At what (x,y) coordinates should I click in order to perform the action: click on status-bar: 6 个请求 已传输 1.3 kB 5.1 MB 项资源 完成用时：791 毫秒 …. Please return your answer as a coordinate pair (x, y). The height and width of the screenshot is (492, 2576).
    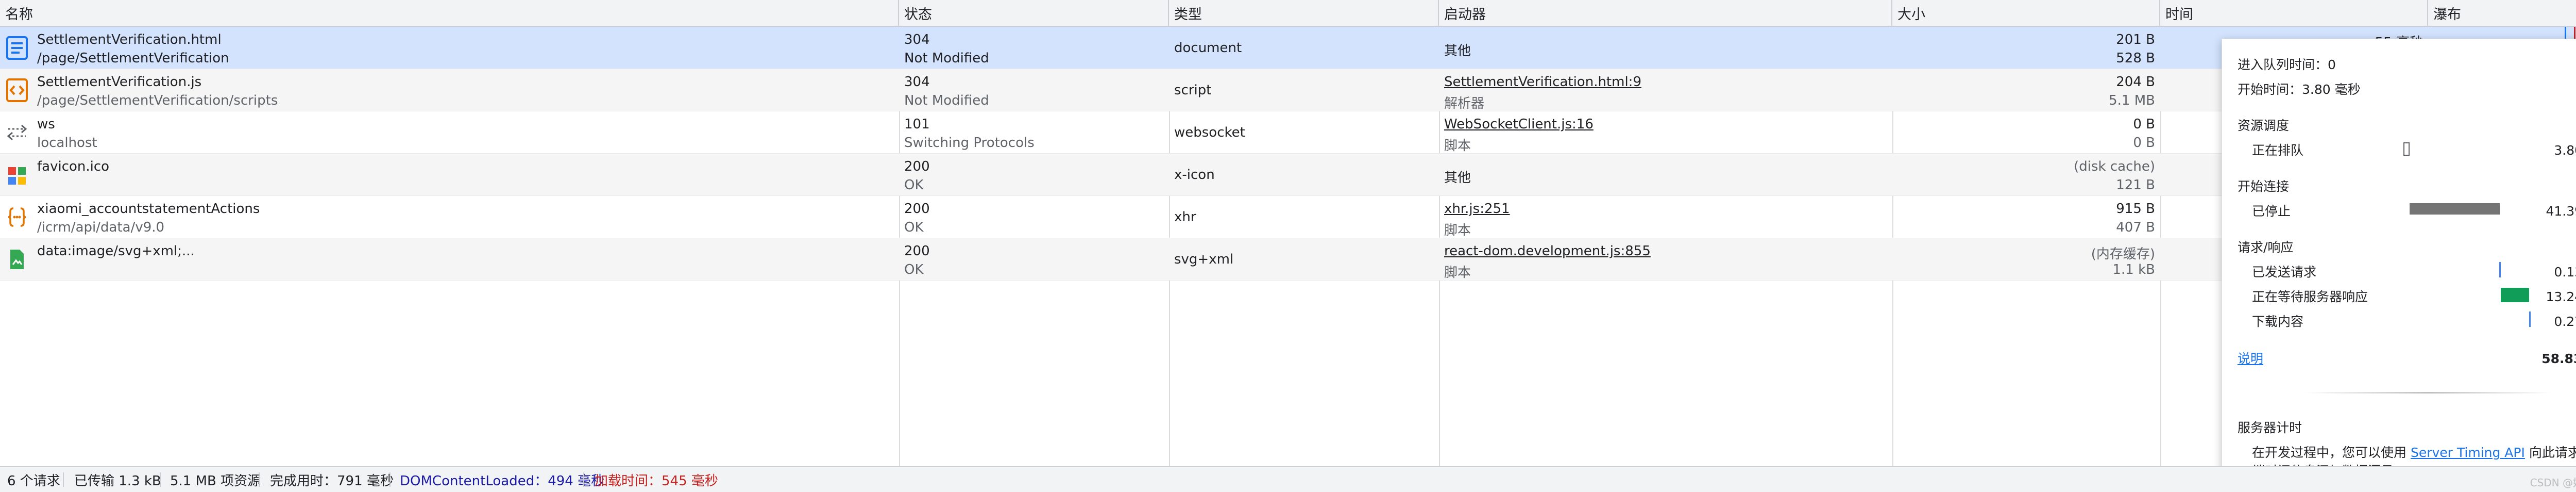
    Looking at the image, I should click on (1288, 479).